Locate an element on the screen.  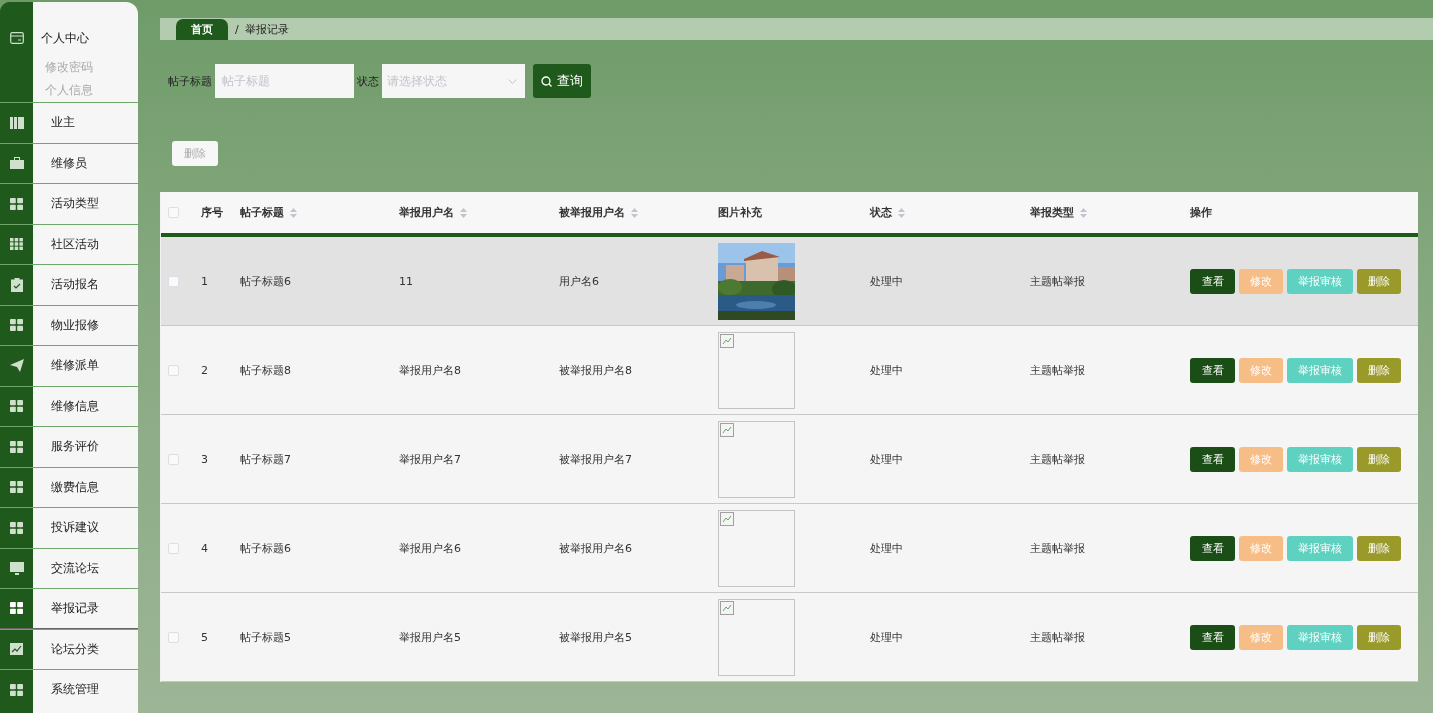
sidebar-item-row: 缴费信息 is located at coordinates (69, 486).